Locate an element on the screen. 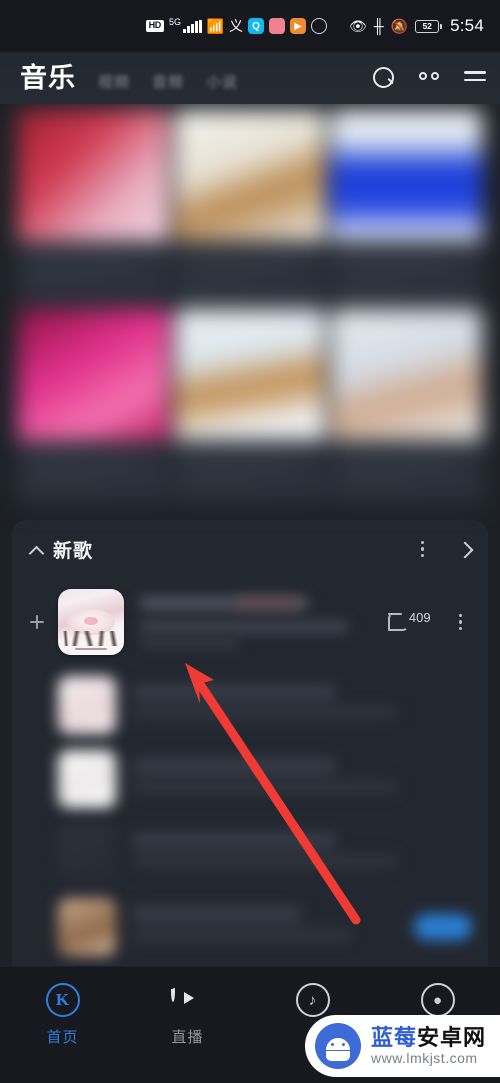 The image size is (500, 1083). status-bar-right-icons: 👁 ╫ 🔕 52 5:54 is located at coordinates (416, 26).